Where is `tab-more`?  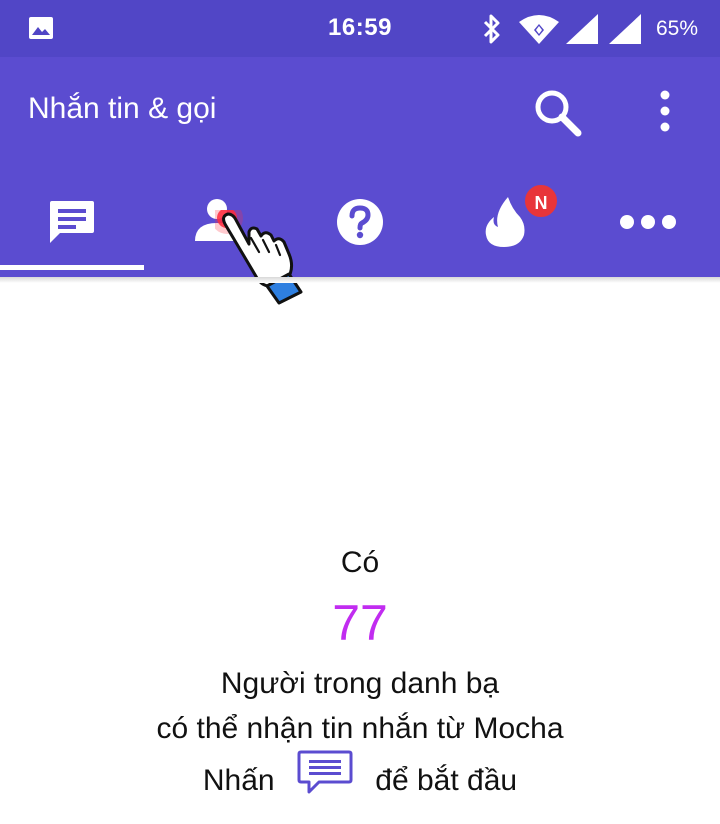
tab-more is located at coordinates (648, 231).